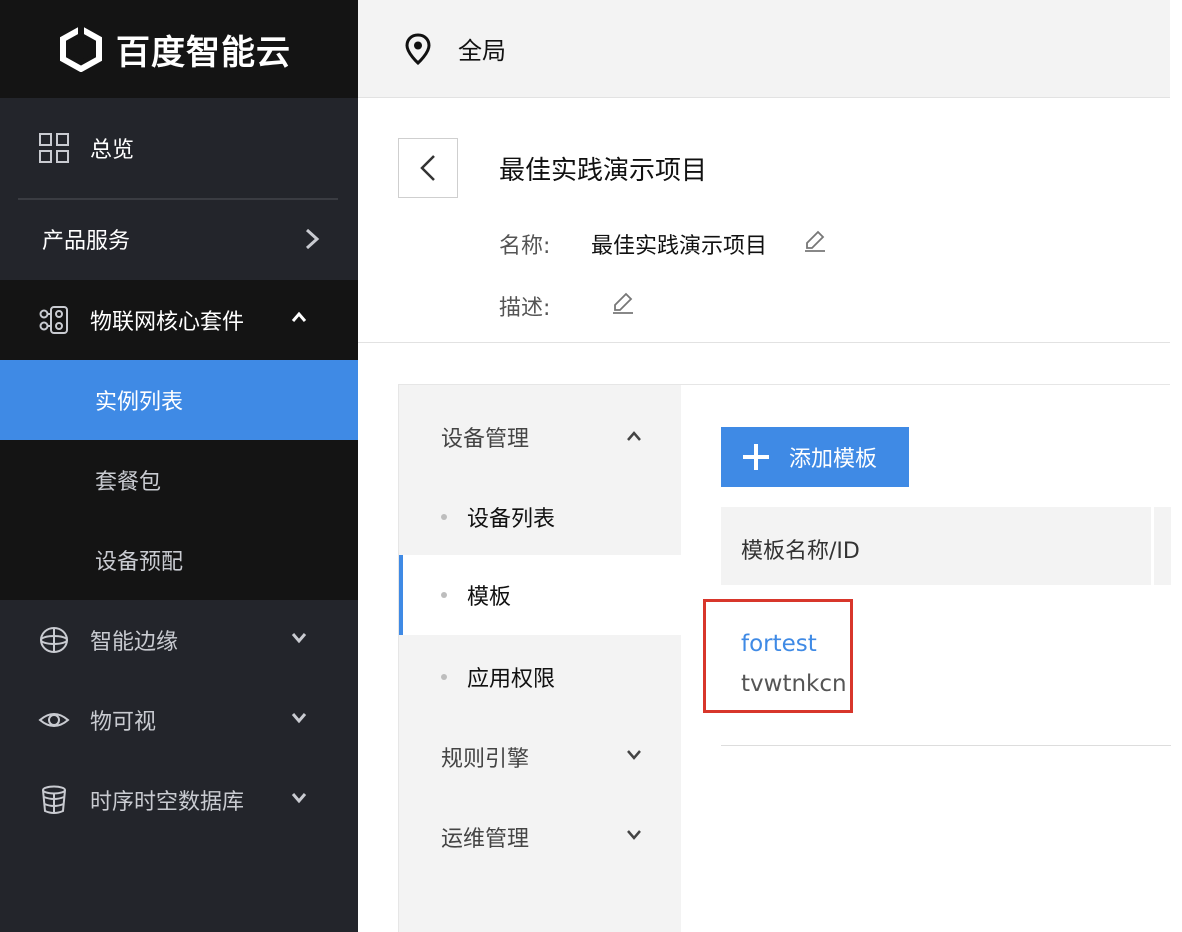  I want to click on column-header-template-name: 模板名称/ID, so click(800, 551).